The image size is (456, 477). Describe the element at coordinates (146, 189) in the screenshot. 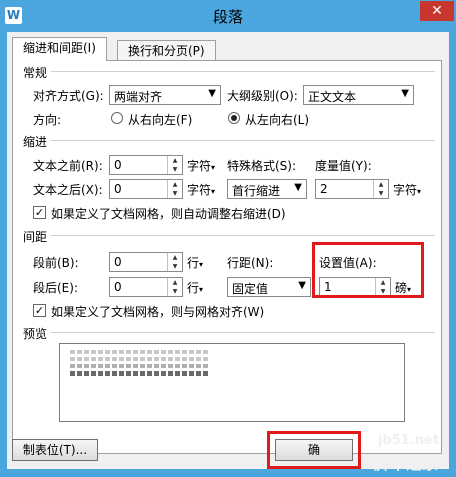

I see `indent-after-input: 0 ▲ ▼` at that location.